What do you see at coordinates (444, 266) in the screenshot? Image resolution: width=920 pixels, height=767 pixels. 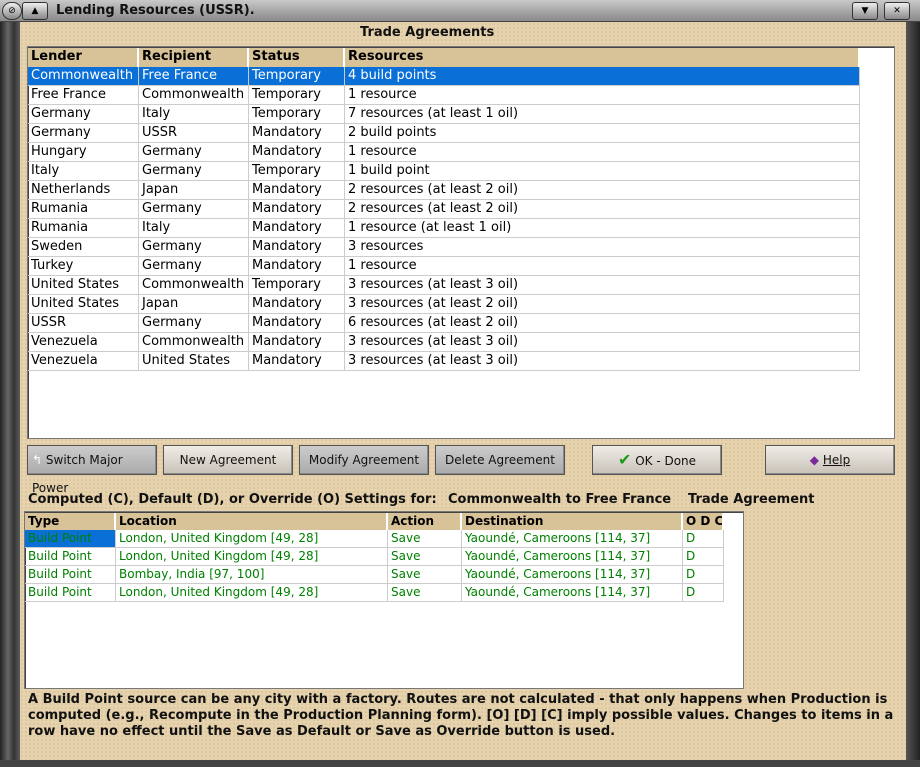 I see `trade-row: Turkey Germany Mandatory 1 resource` at bounding box center [444, 266].